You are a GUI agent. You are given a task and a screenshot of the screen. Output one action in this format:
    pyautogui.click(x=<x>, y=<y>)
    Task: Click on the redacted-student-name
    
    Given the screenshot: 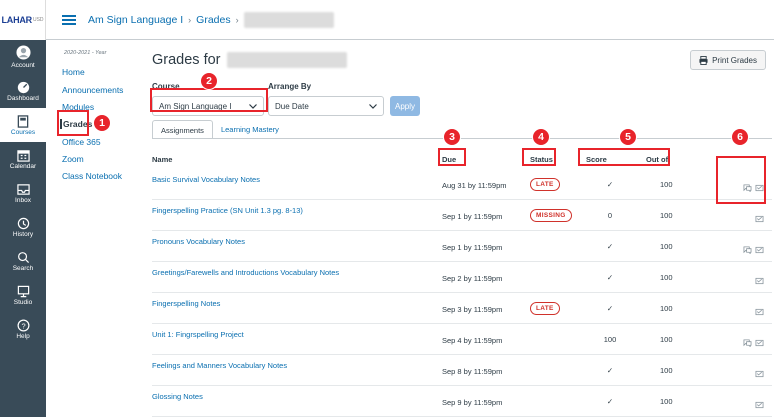 What is the action you would take?
    pyautogui.click(x=288, y=19)
    